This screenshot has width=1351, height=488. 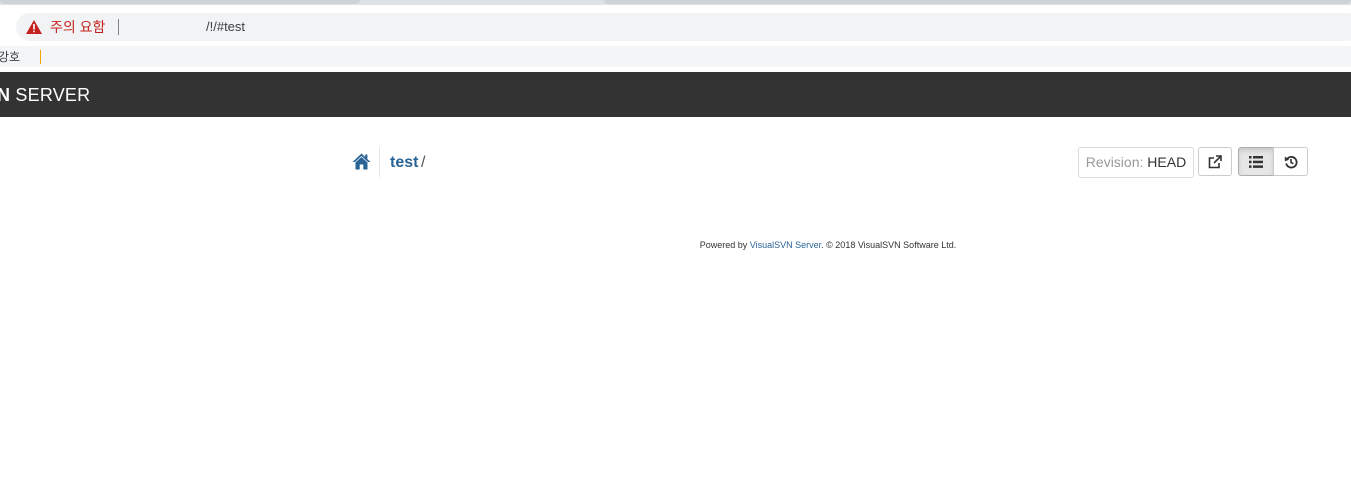 I want to click on brand-bold: N, so click(x=5, y=95).